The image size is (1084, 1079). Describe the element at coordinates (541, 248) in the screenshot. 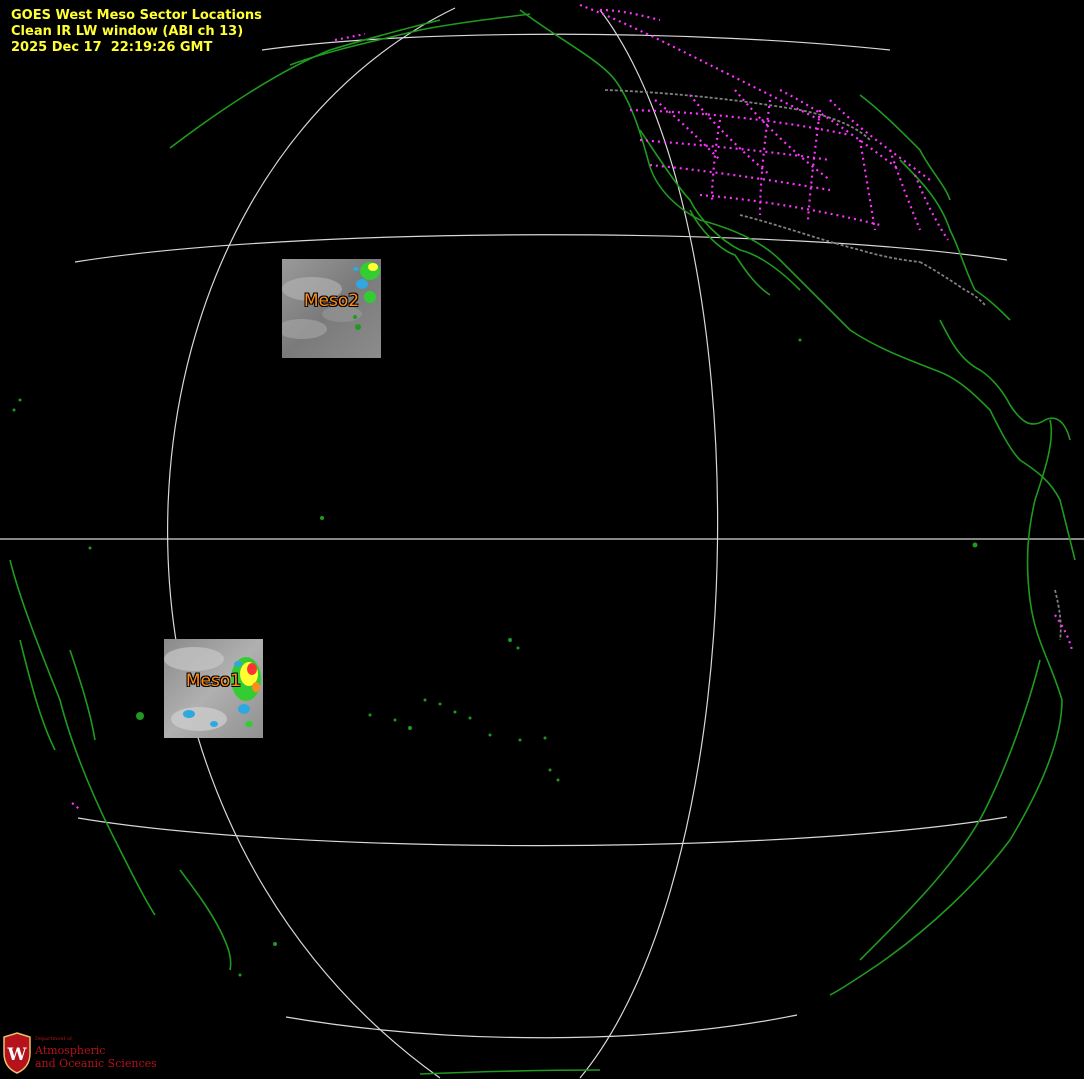

I see `latitude-line-north` at that location.